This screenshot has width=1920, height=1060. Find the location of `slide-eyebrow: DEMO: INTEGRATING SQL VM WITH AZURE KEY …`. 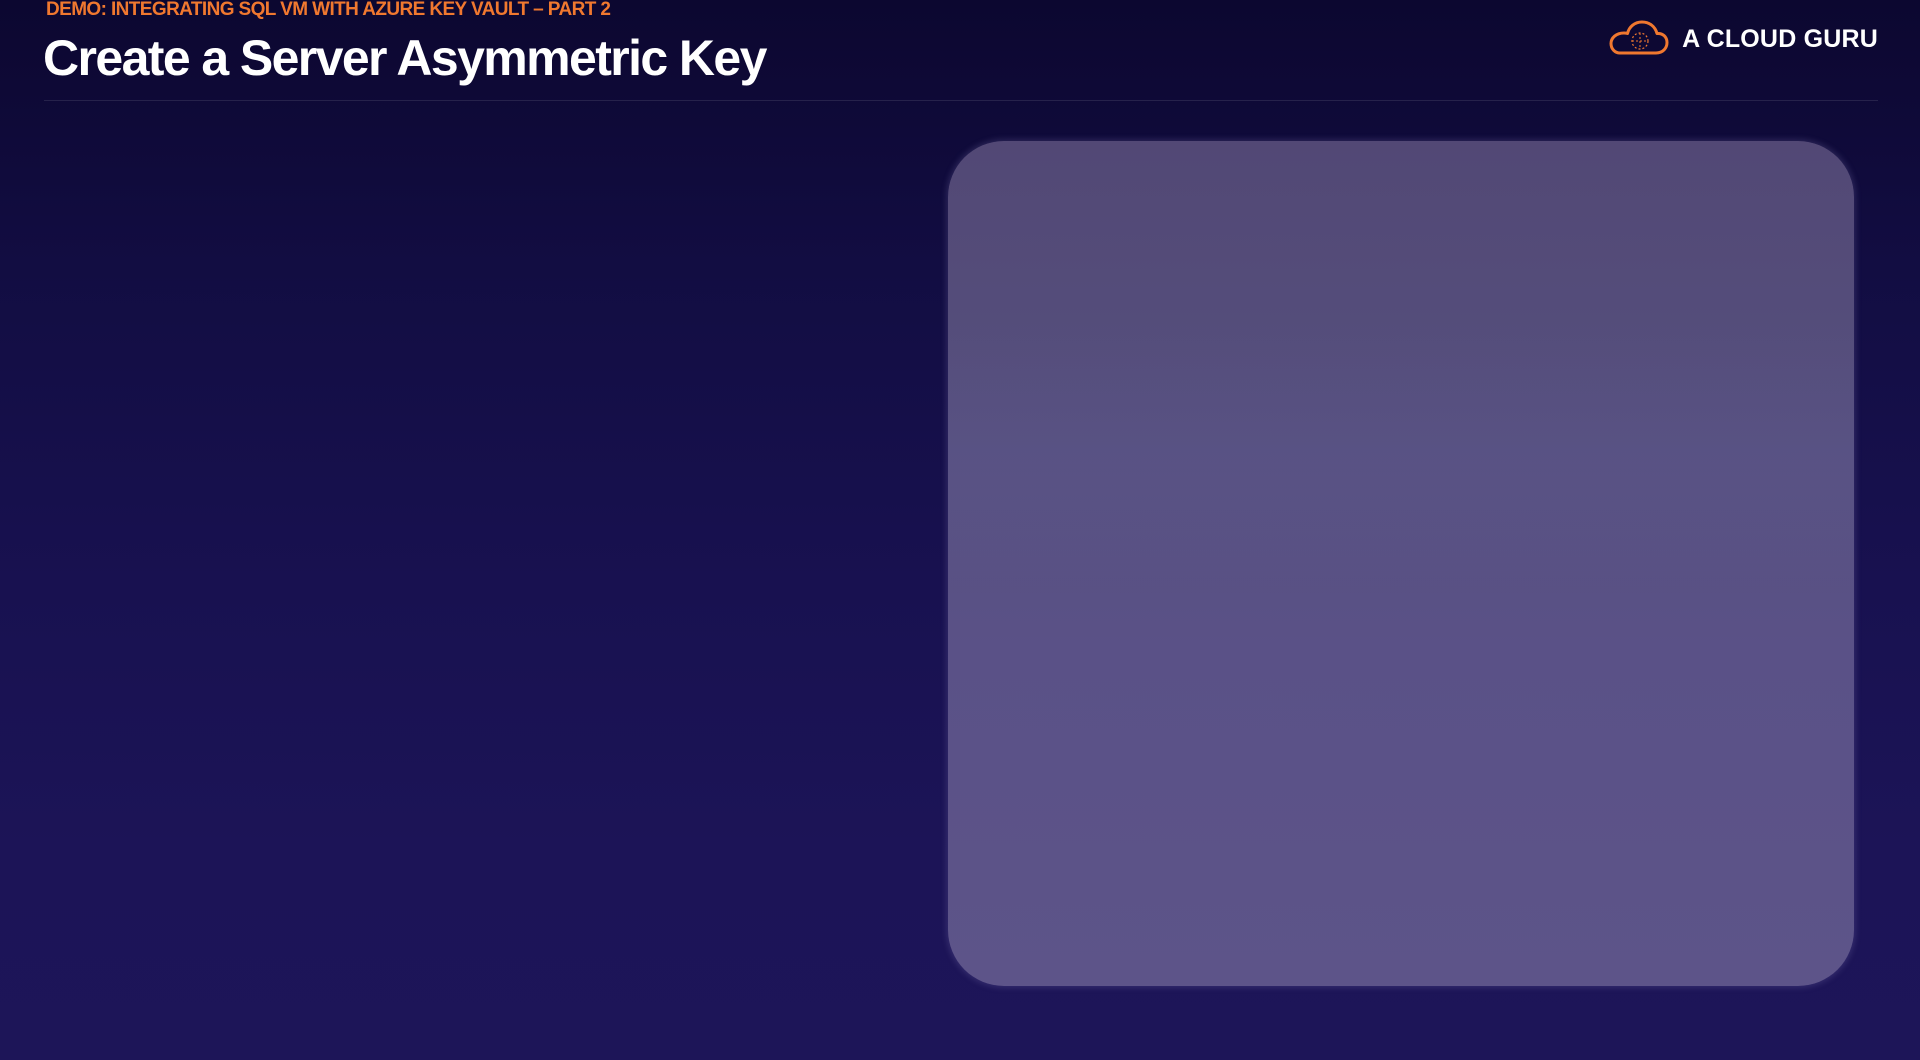

slide-eyebrow: DEMO: INTEGRATING SQL VM WITH AZURE KEY … is located at coordinates (328, 10).